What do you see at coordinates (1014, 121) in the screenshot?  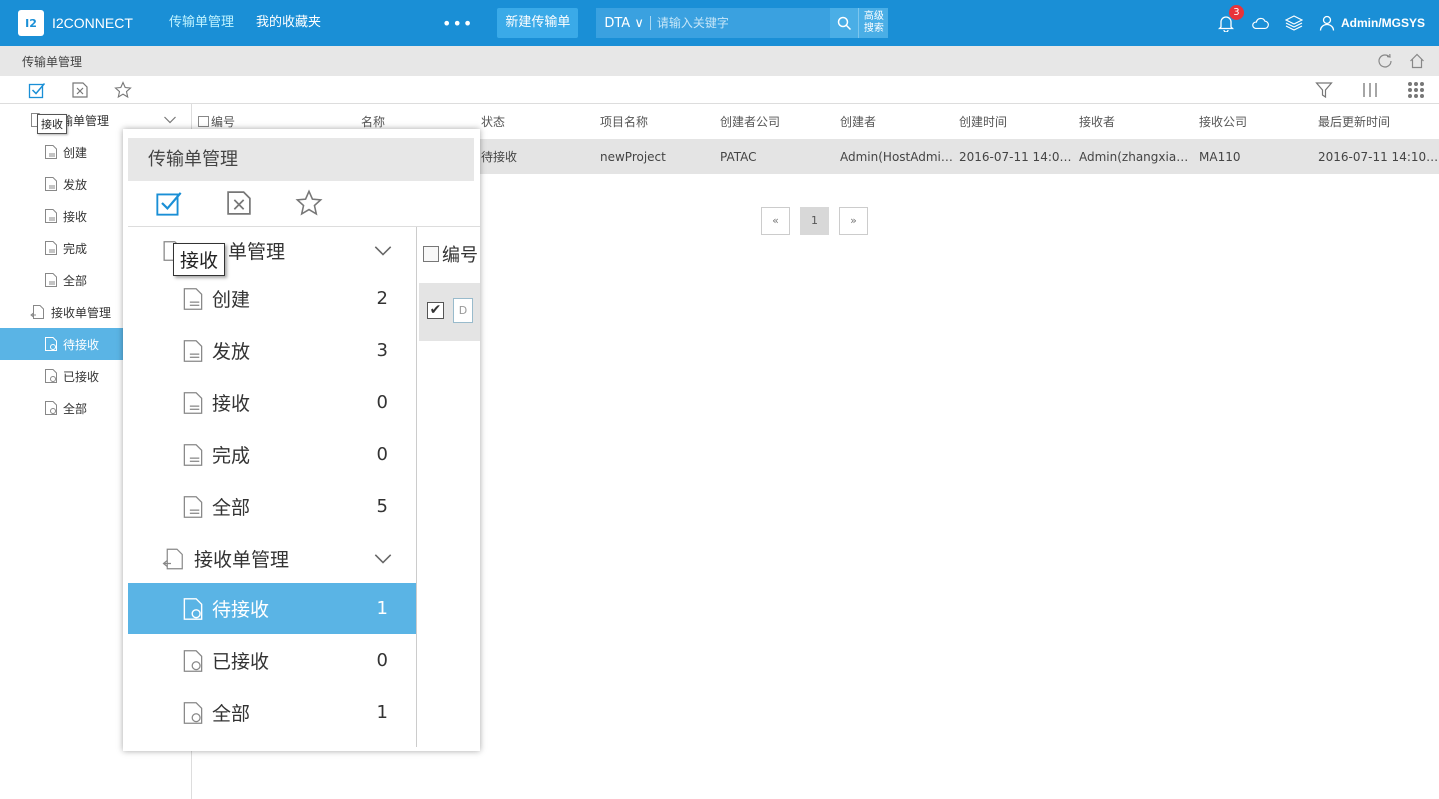 I see `column-header-created-time: 创建时间` at bounding box center [1014, 121].